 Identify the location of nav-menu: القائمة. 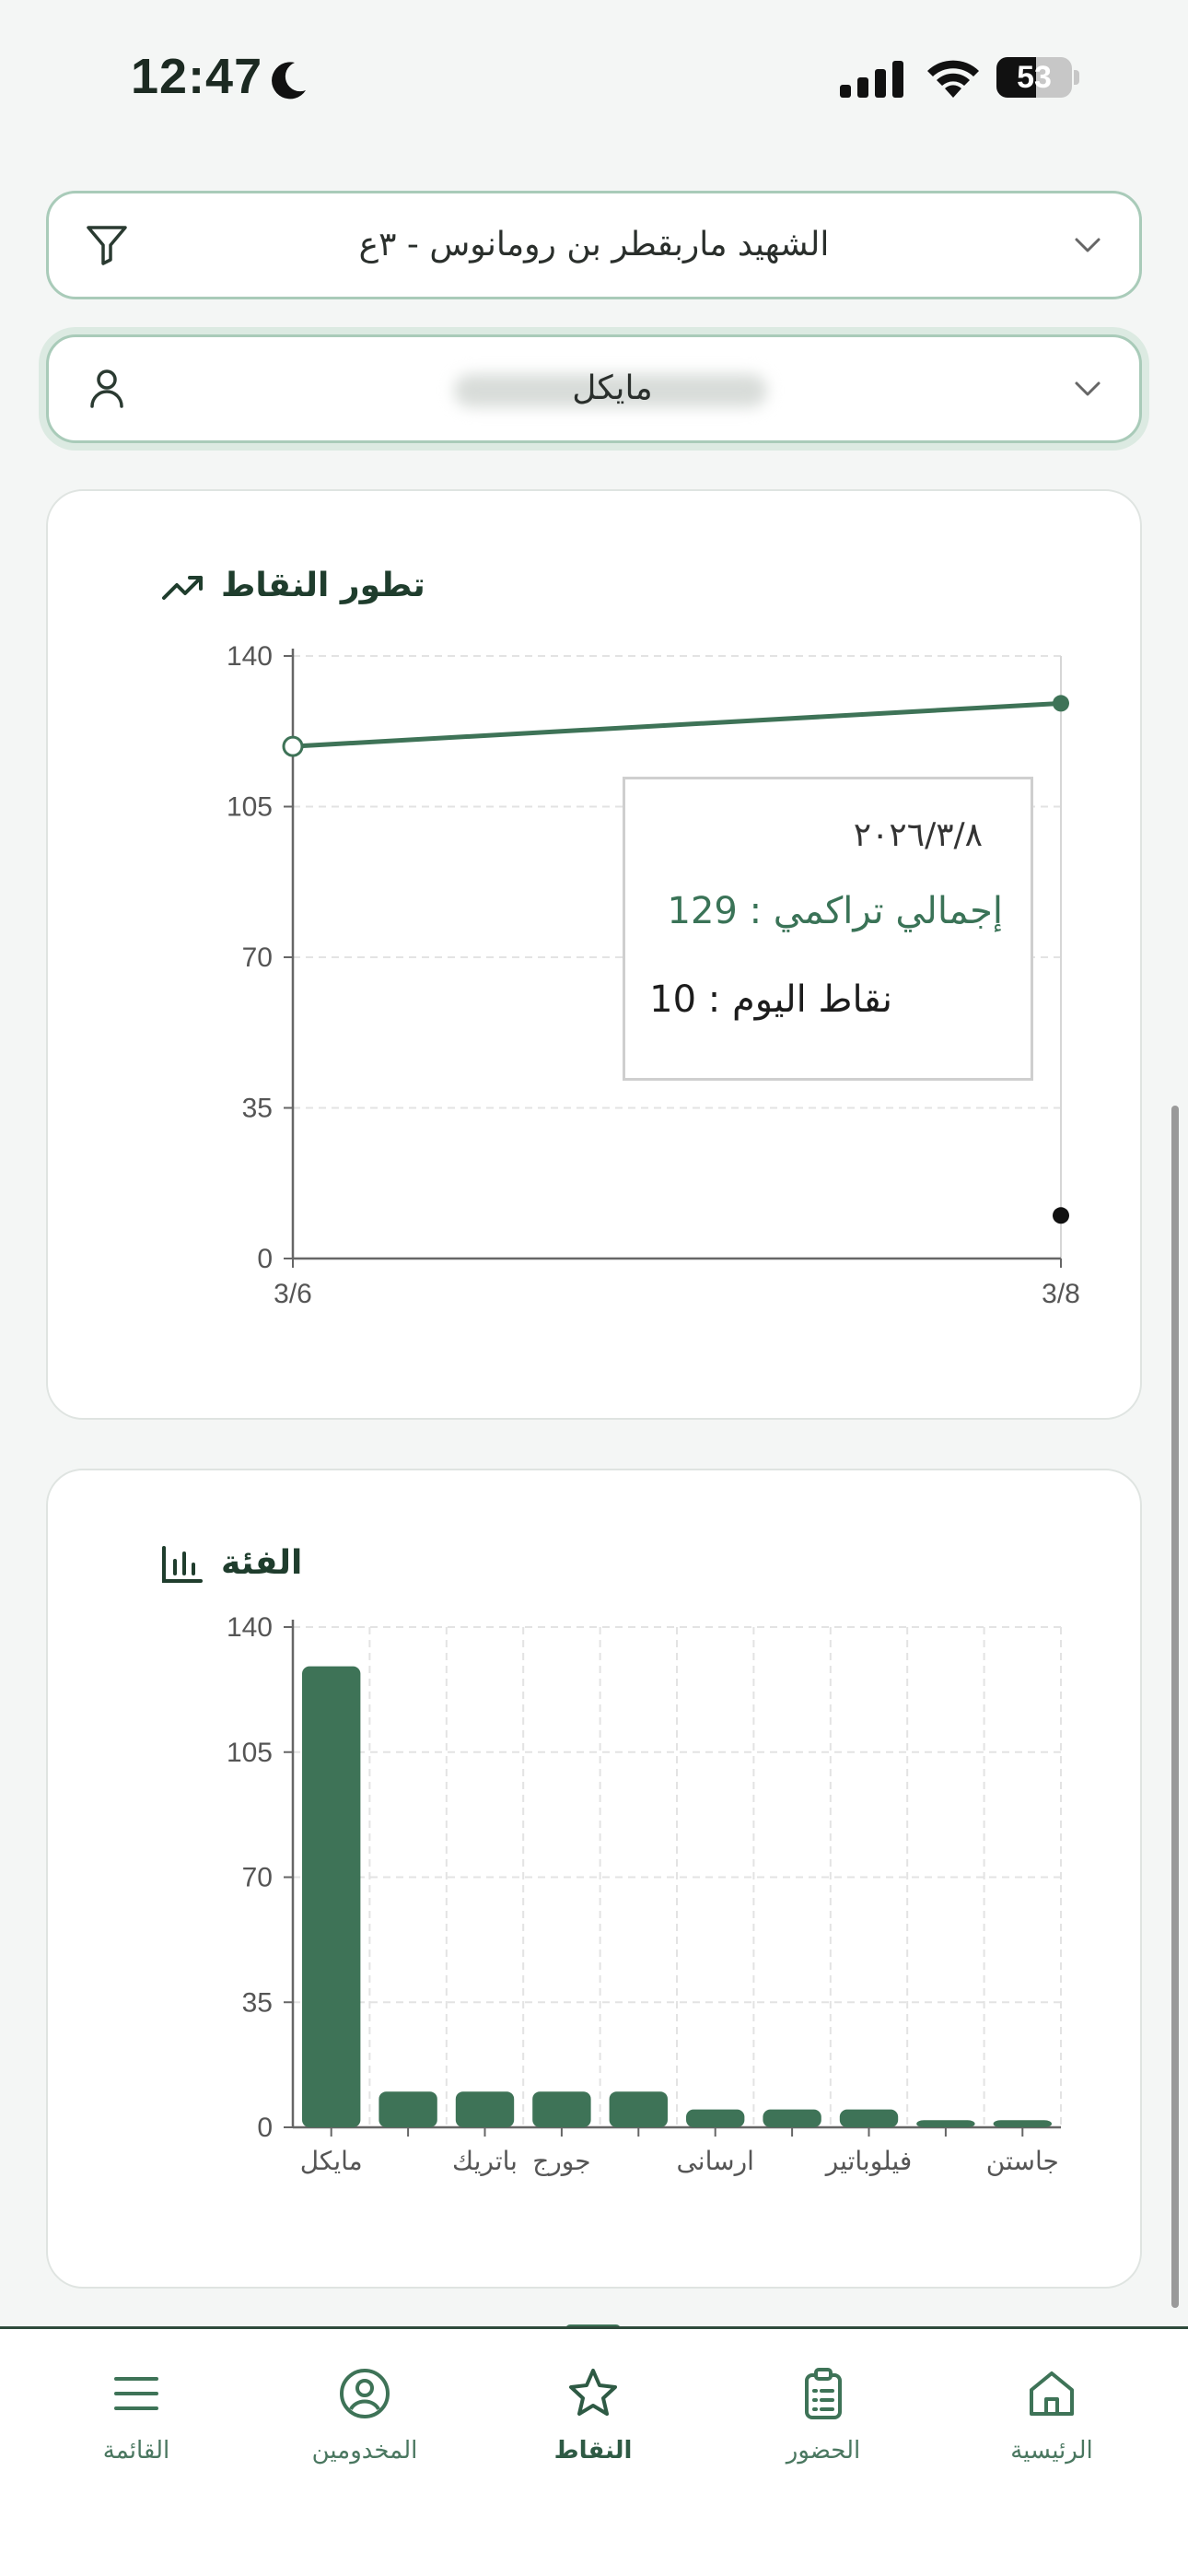
(136, 2398).